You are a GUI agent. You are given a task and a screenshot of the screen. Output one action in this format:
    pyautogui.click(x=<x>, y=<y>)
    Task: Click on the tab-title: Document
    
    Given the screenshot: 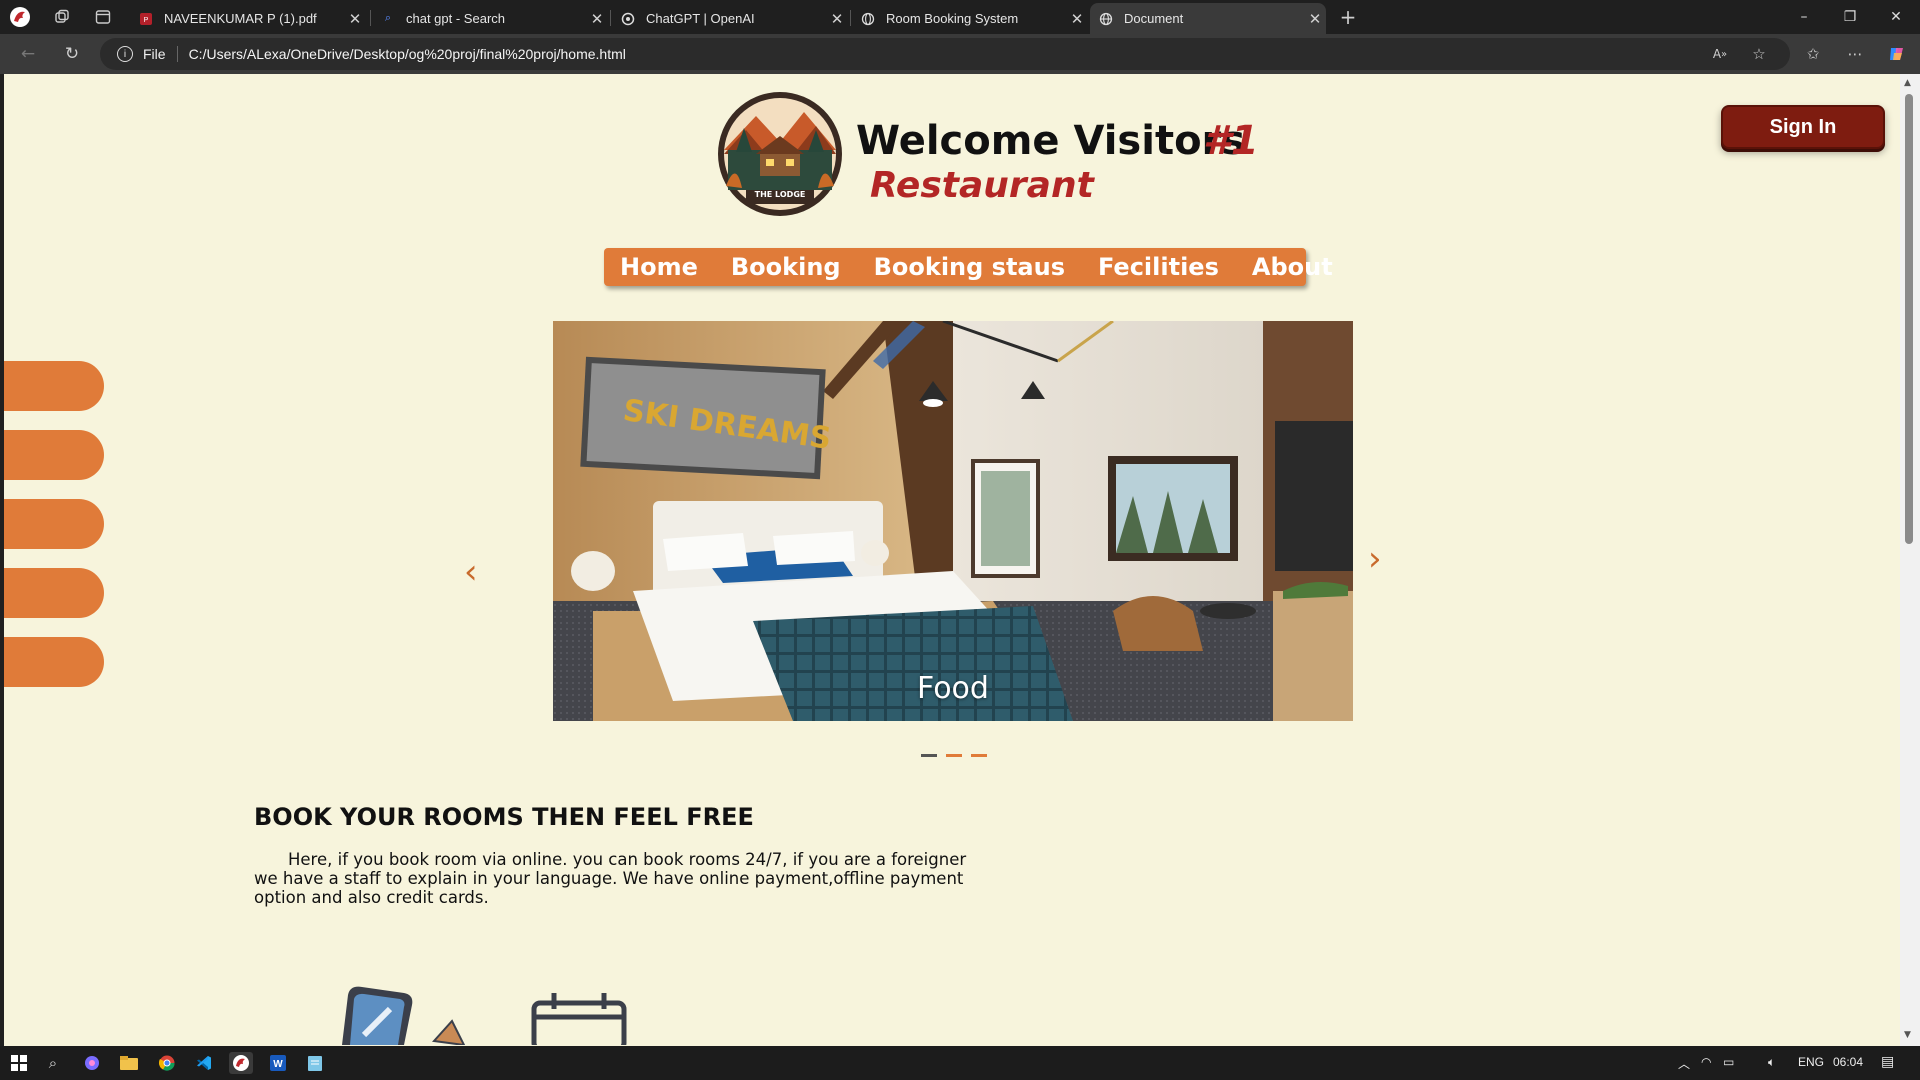 What is the action you would take?
    pyautogui.click(x=1154, y=18)
    